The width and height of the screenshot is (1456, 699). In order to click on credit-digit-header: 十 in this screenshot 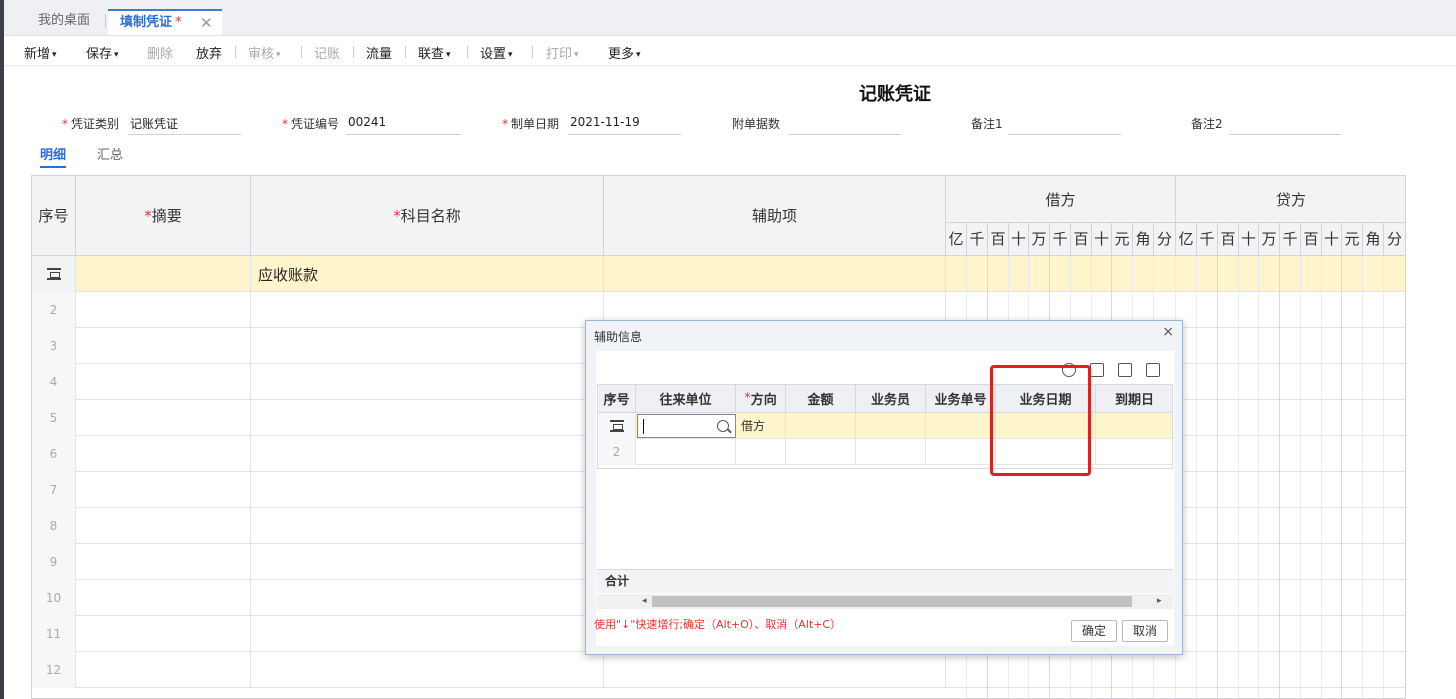, I will do `click(1332, 239)`.